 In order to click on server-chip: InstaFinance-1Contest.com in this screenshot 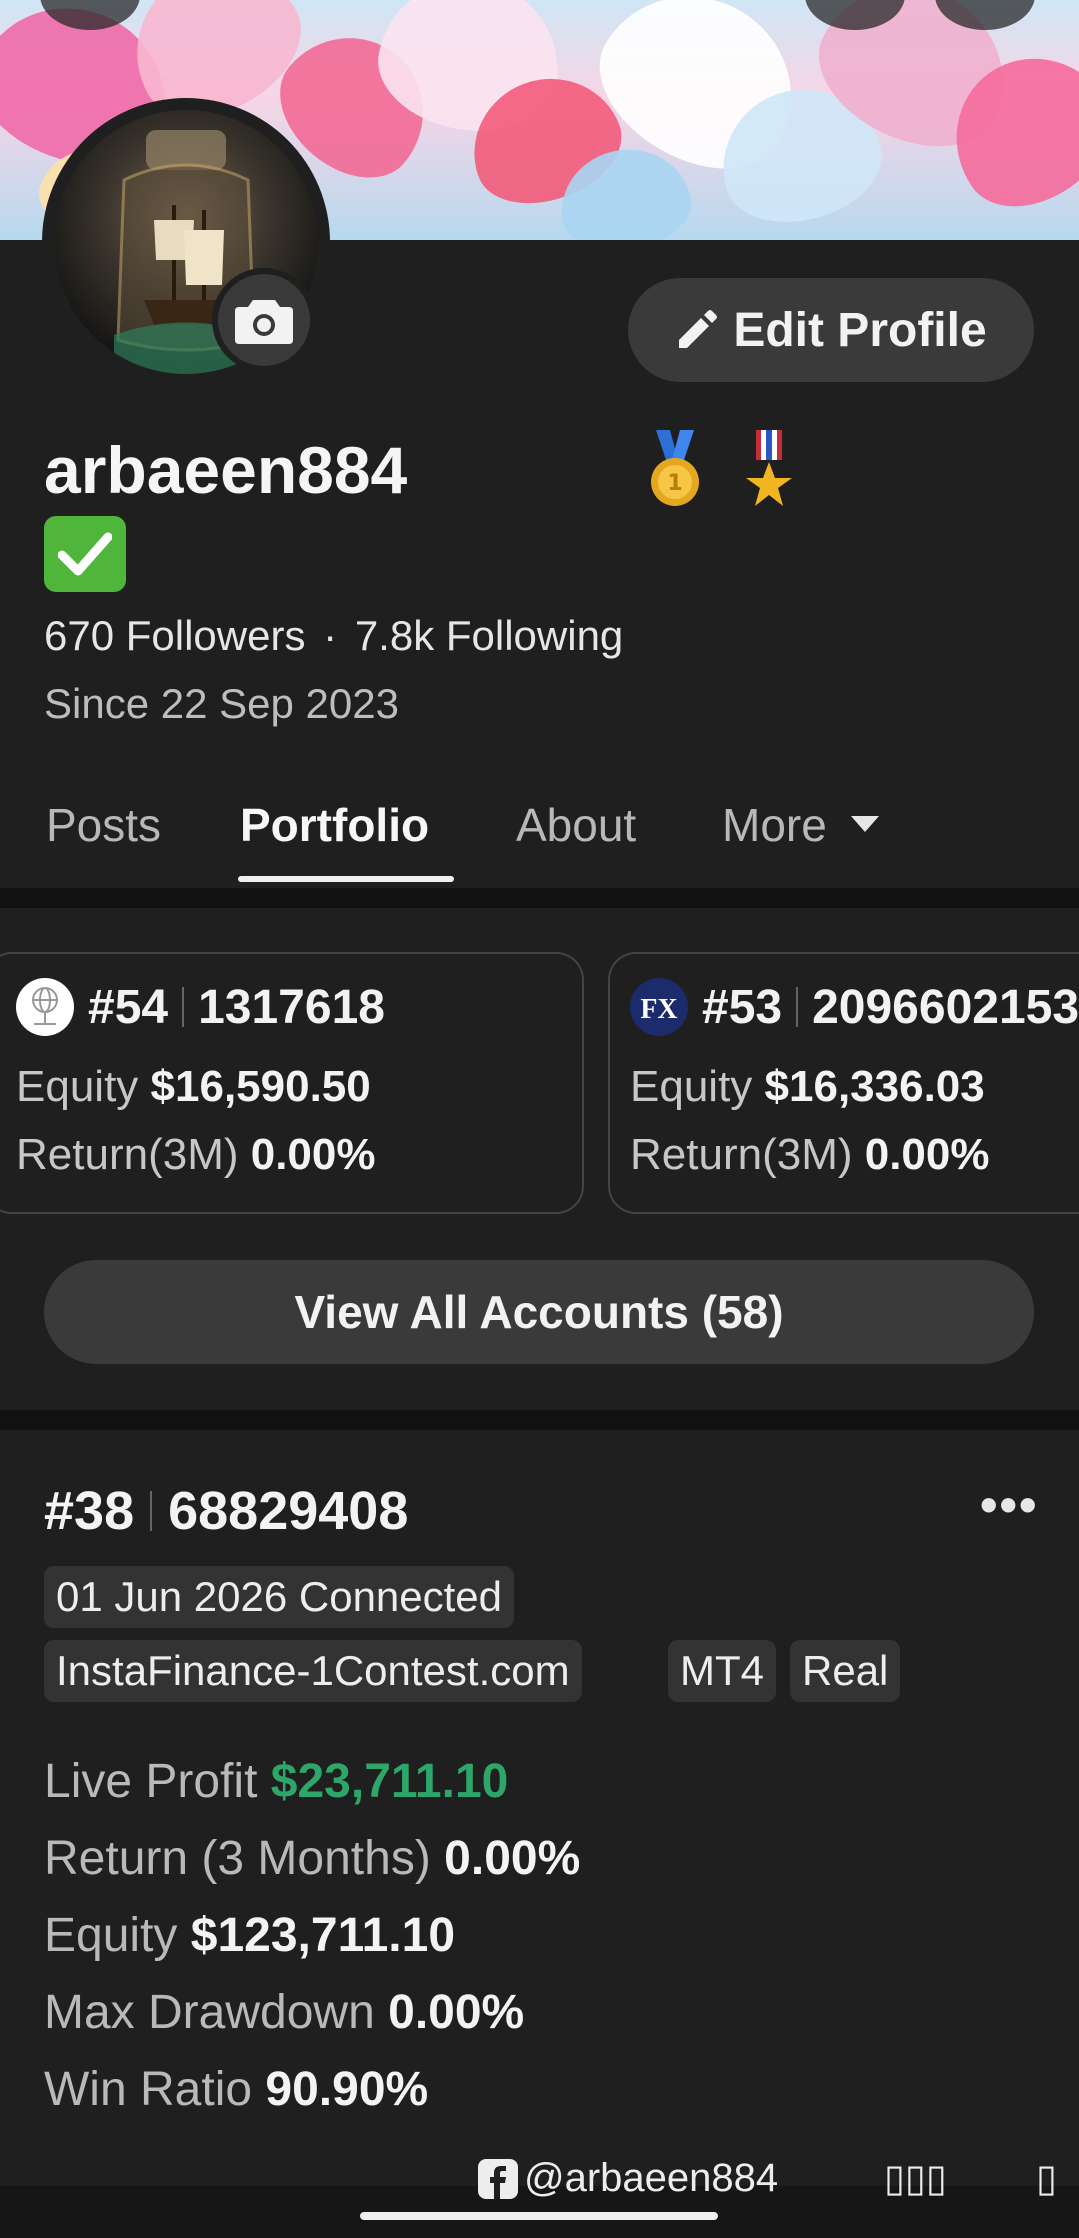, I will do `click(313, 1671)`.